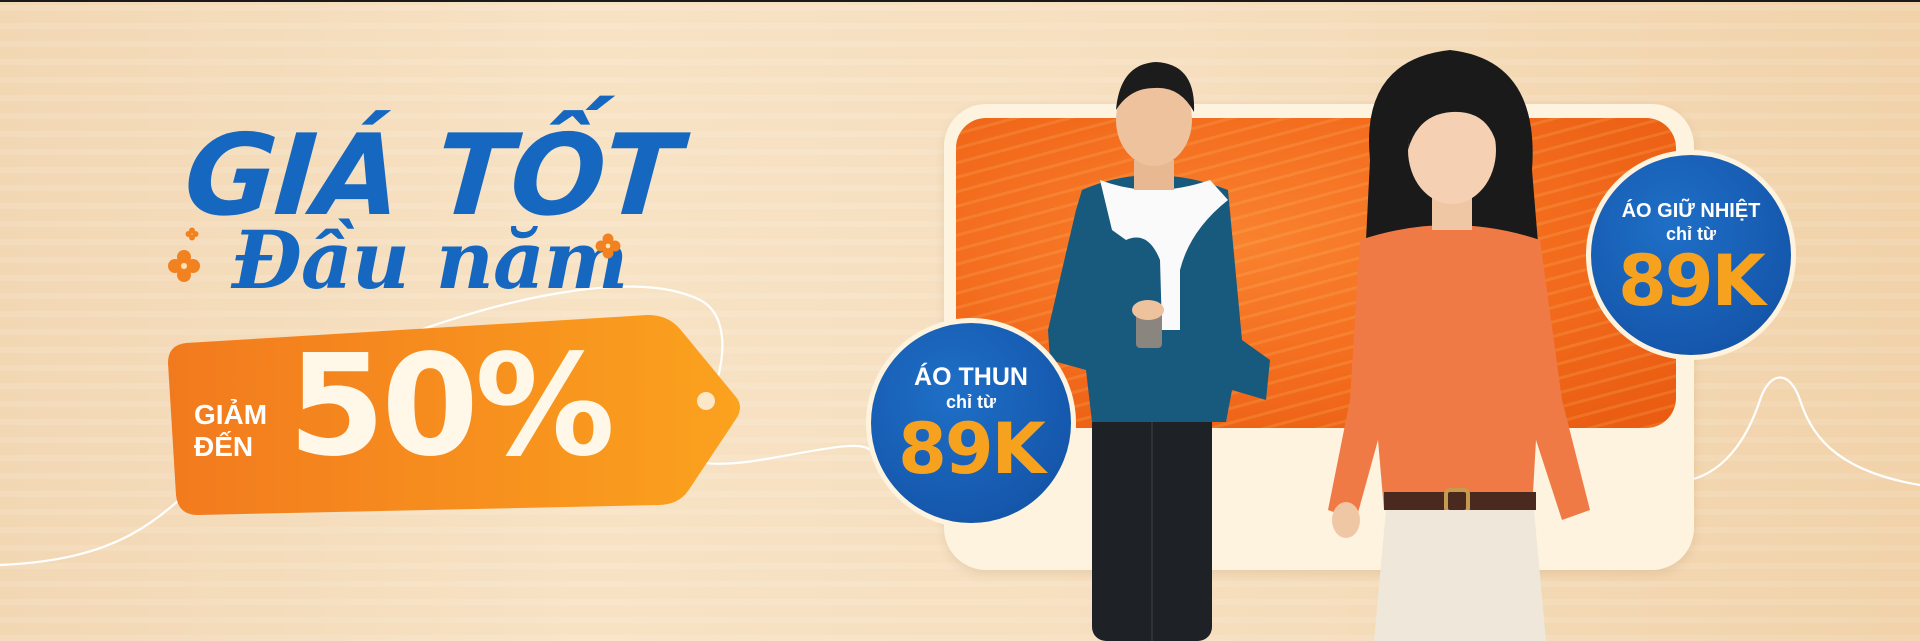 The height and width of the screenshot is (641, 1920). I want to click on tshirt-price-badge: ÁO THUN chỉ từ 89K, so click(971, 423).